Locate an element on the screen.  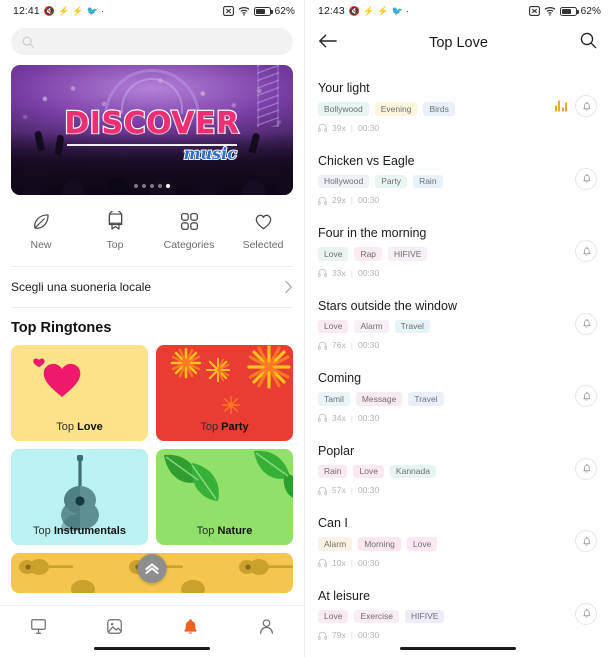
track-tags: Love Alarm Travel is located at coordinates (457, 326).